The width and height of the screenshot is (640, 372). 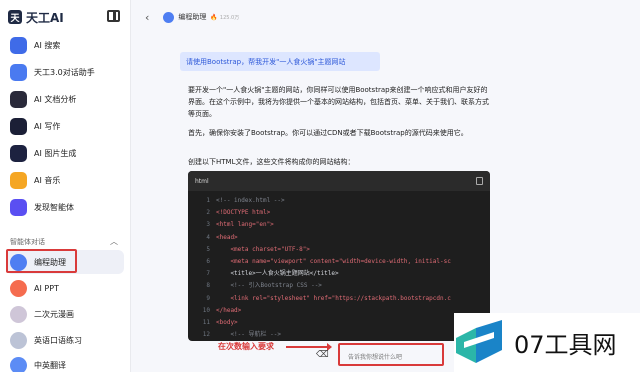 I want to click on code-line: 1 <!-- index.html -->, so click(x=339, y=201).